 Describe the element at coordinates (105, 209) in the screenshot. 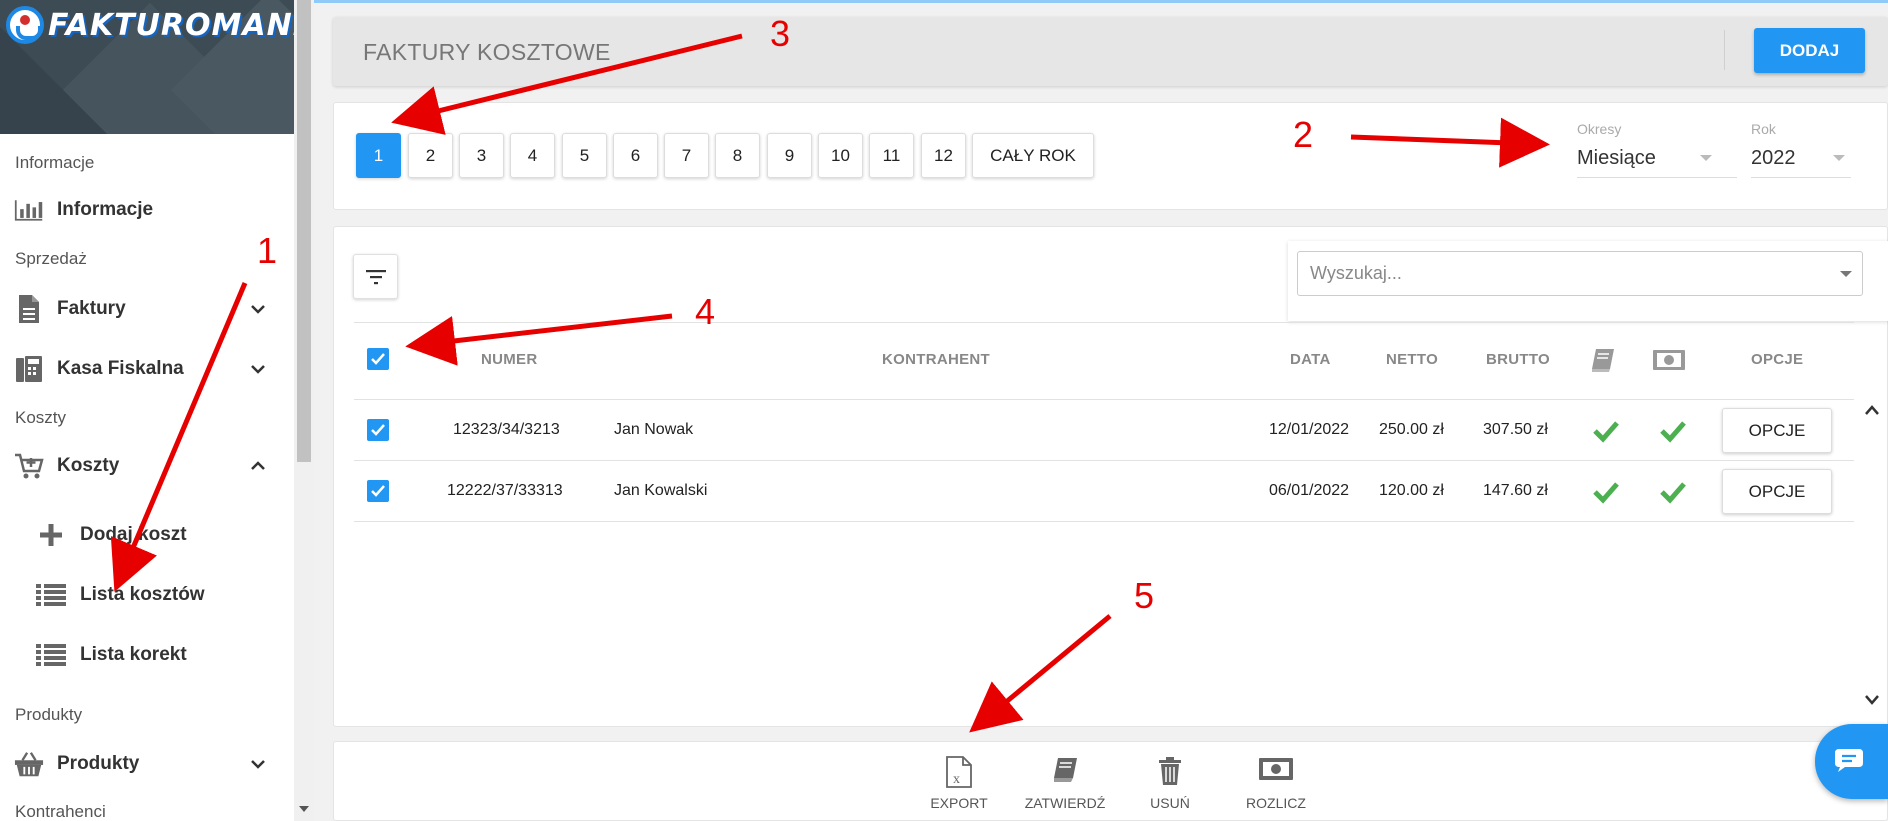

I see `sidebar-item-label: Informacje` at that location.